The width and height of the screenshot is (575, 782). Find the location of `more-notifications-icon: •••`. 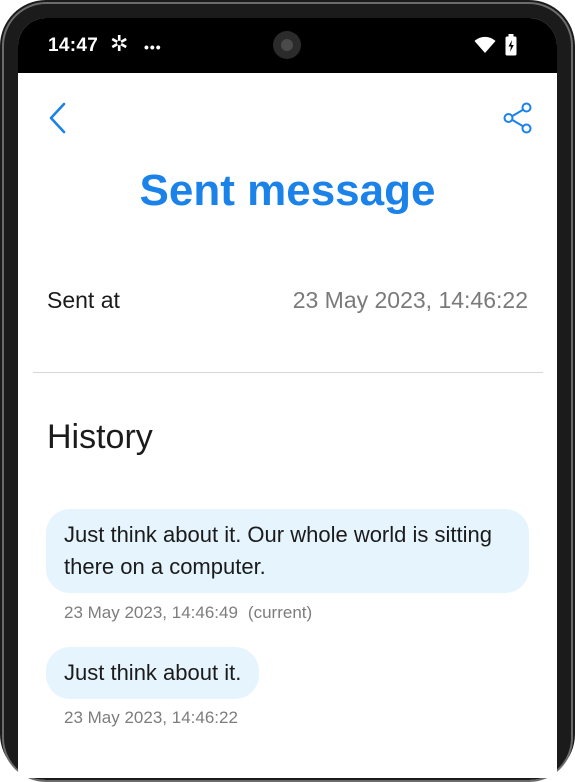

more-notifications-icon: ••• is located at coordinates (153, 47).